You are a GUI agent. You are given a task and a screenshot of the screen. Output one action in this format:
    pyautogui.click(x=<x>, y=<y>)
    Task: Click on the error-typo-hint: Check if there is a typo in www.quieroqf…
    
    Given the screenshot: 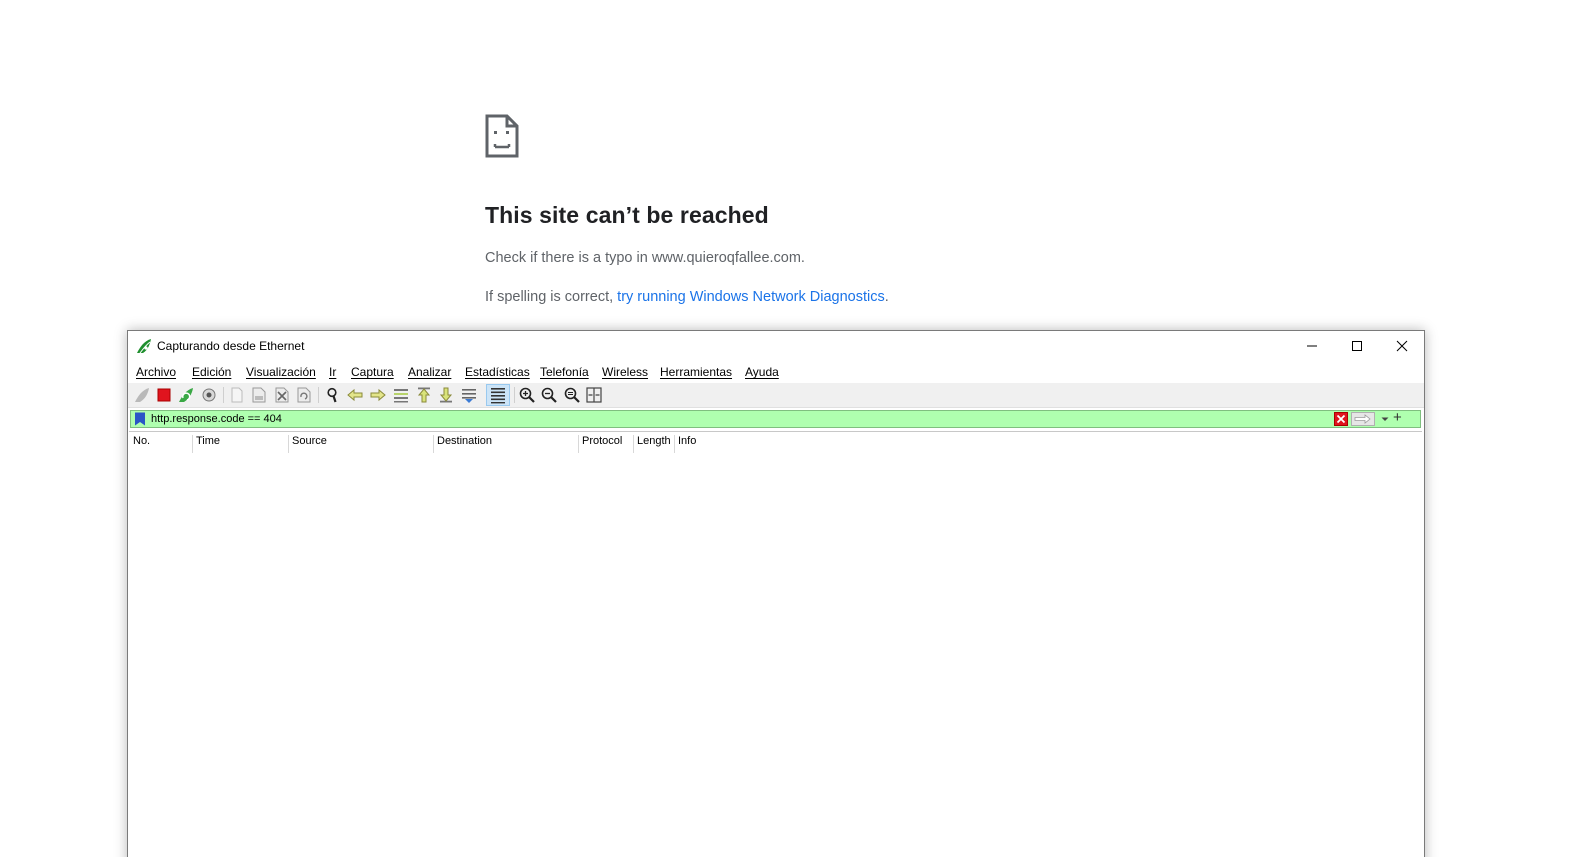 What is the action you would take?
    pyautogui.click(x=645, y=258)
    